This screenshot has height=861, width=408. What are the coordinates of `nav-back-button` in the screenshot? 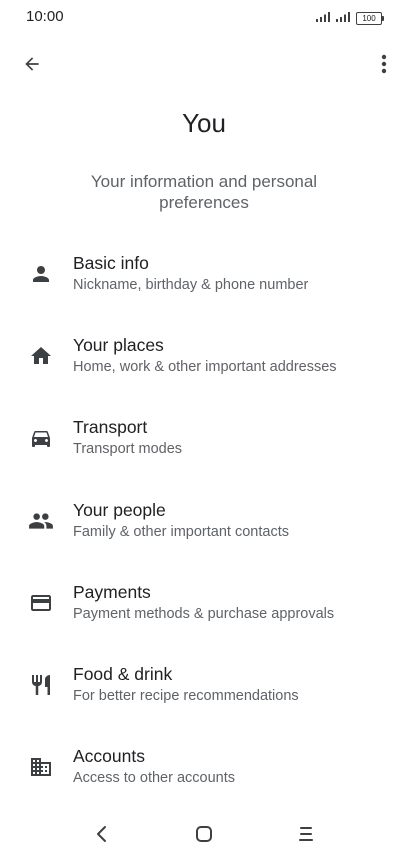 It's located at (102, 834).